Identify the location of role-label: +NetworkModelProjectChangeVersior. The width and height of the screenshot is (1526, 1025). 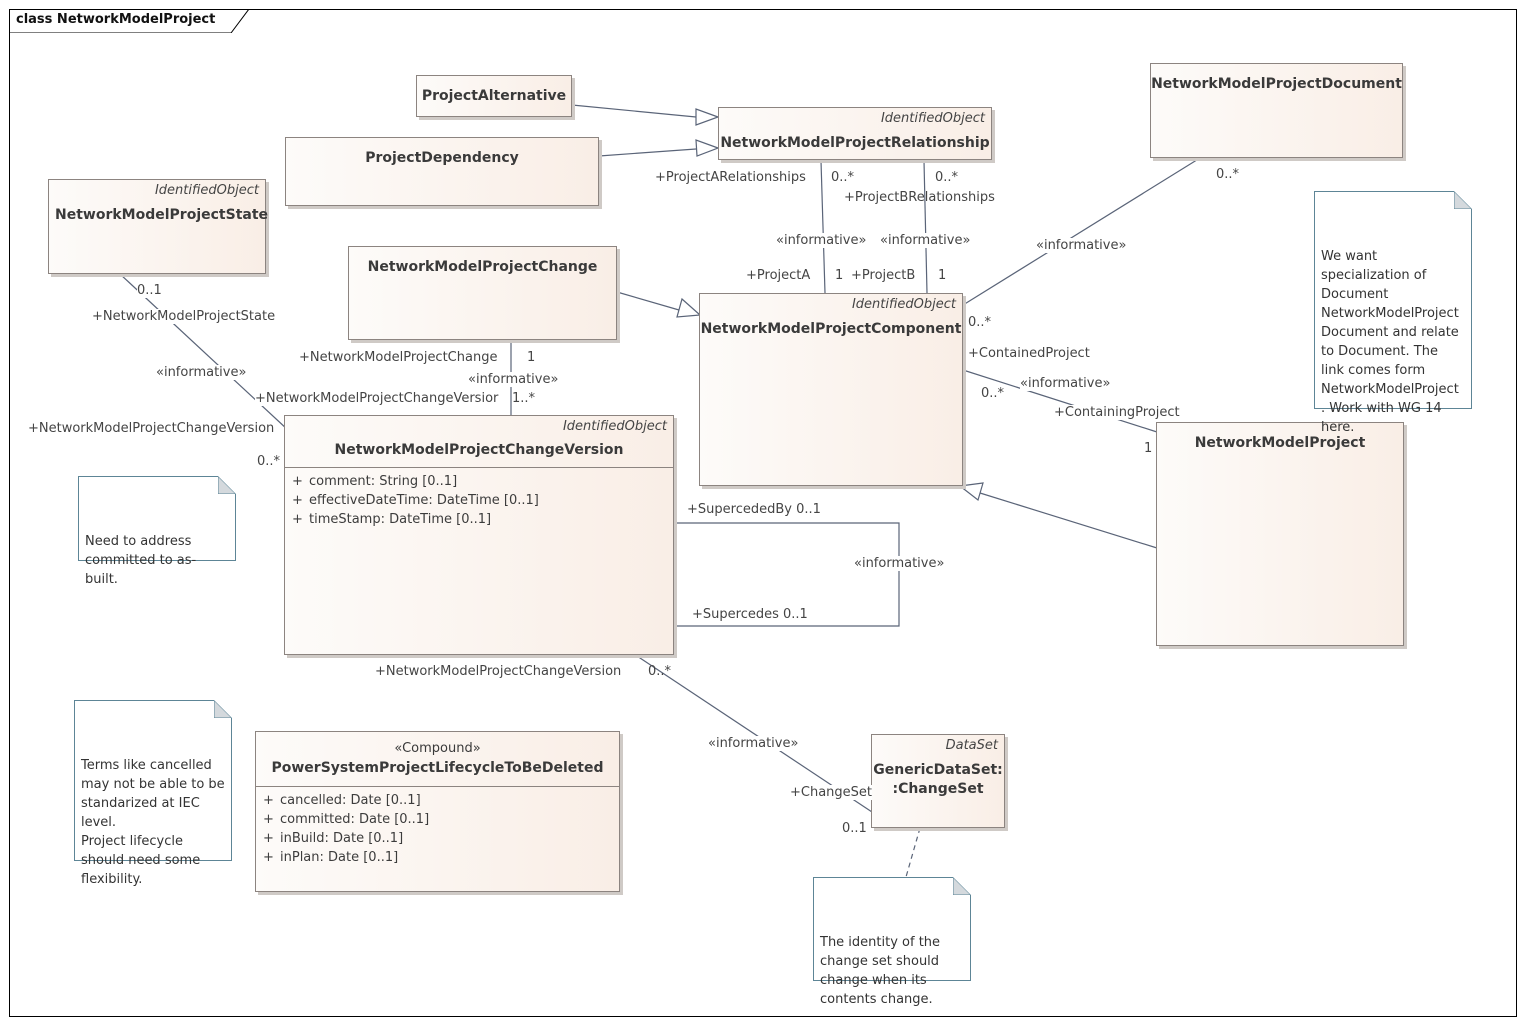
(377, 398).